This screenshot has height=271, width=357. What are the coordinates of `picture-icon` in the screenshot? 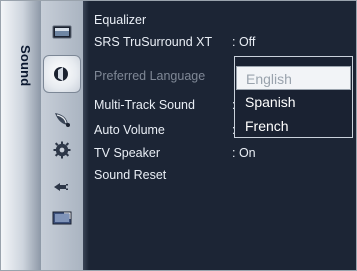 It's located at (62, 32).